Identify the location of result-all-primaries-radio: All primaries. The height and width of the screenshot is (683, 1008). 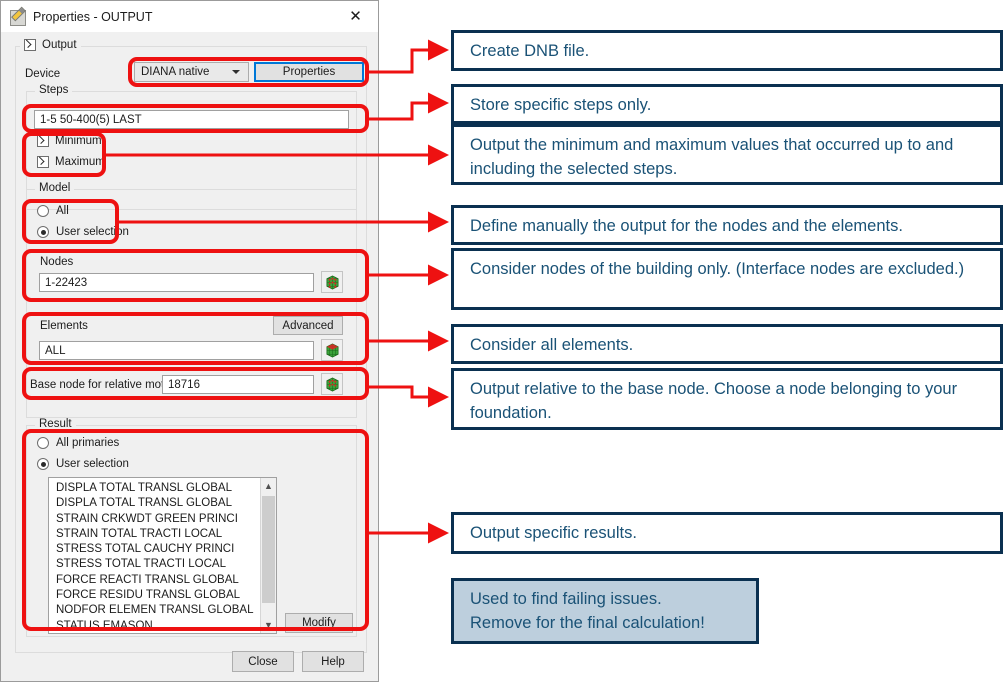
(78, 443).